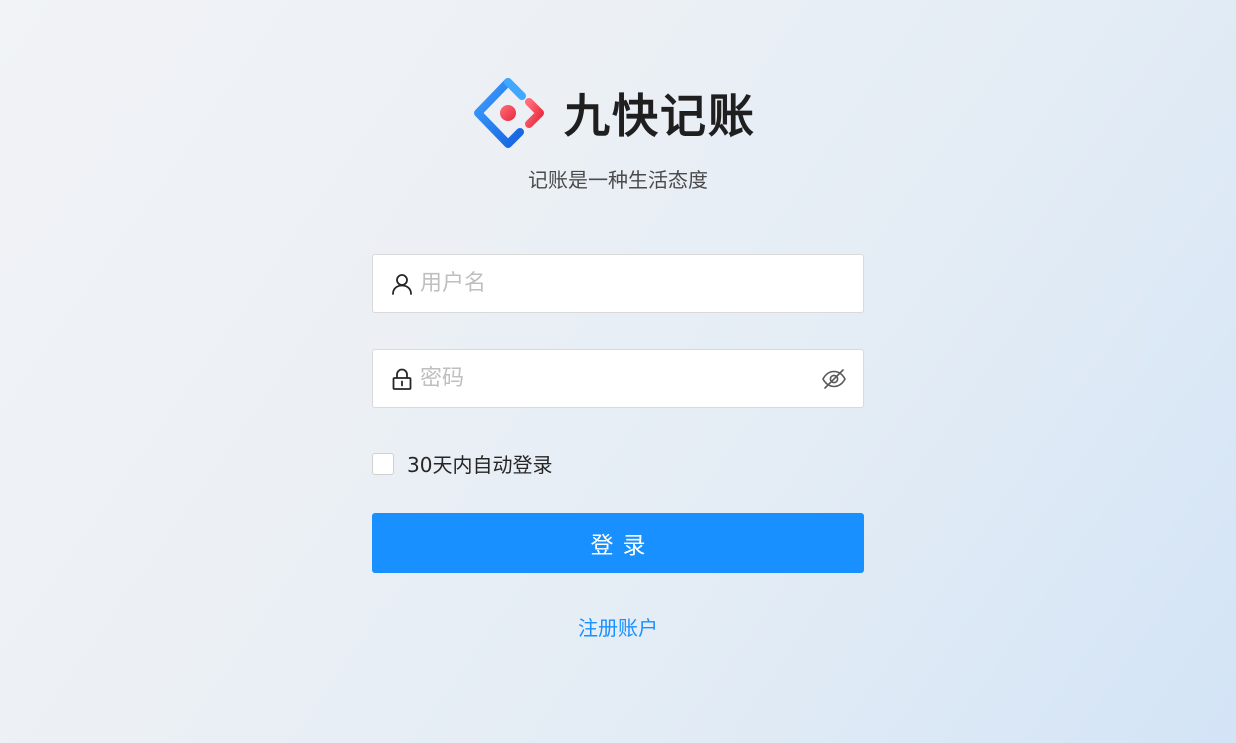 This screenshot has width=1236, height=743. Describe the element at coordinates (509, 113) in the screenshot. I see `diamond-logo-icon` at that location.